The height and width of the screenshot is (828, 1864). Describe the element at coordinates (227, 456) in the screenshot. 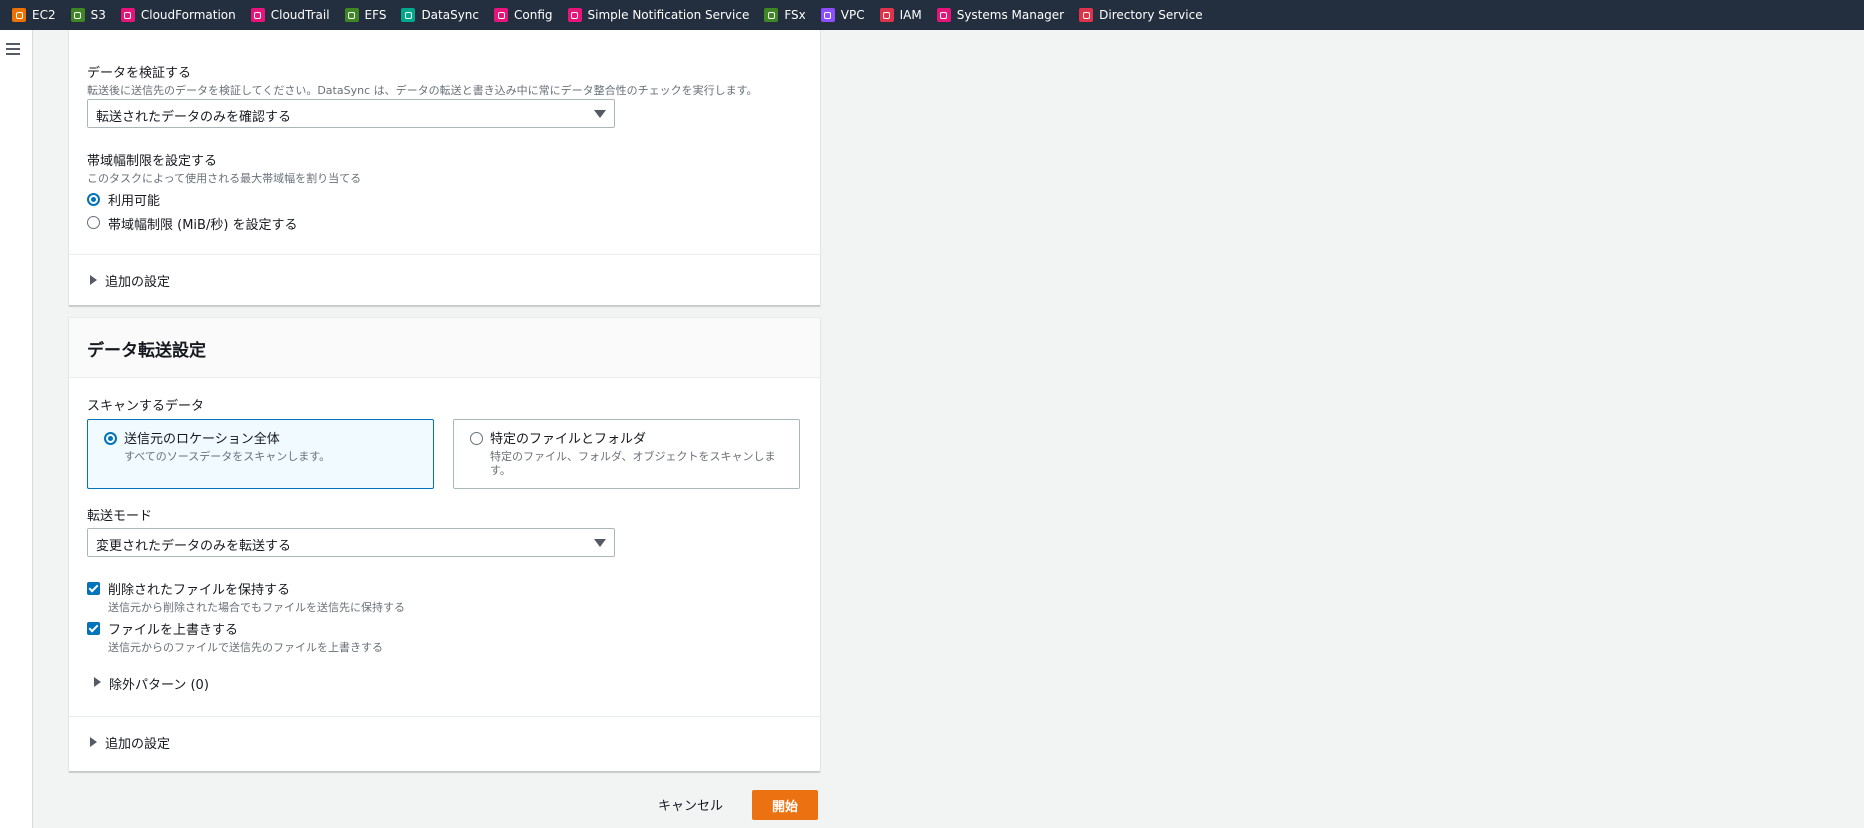

I see `tile-description: すべてのソースデータをスキャンします。` at that location.